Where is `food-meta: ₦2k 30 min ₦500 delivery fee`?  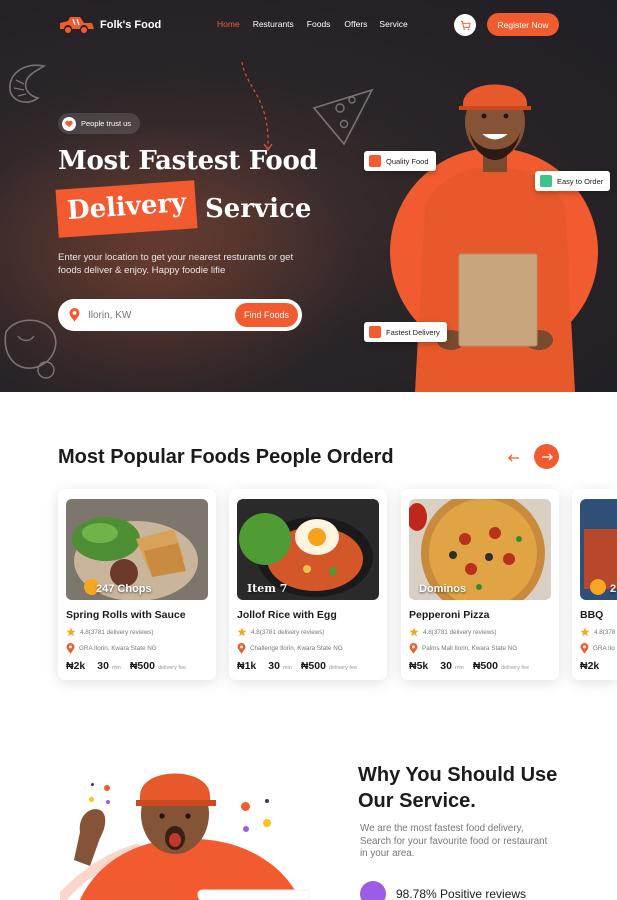 food-meta: ₦2k 30 min ₦500 delivery fee is located at coordinates (129, 666).